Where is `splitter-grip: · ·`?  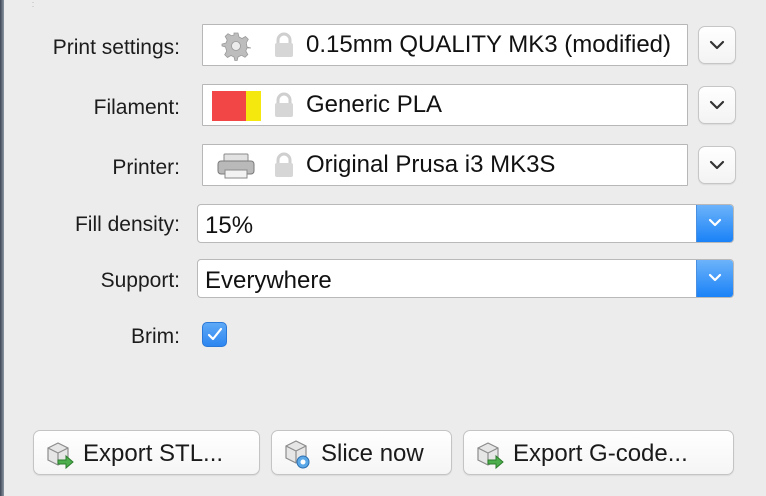
splitter-grip: · · is located at coordinates (33, 5).